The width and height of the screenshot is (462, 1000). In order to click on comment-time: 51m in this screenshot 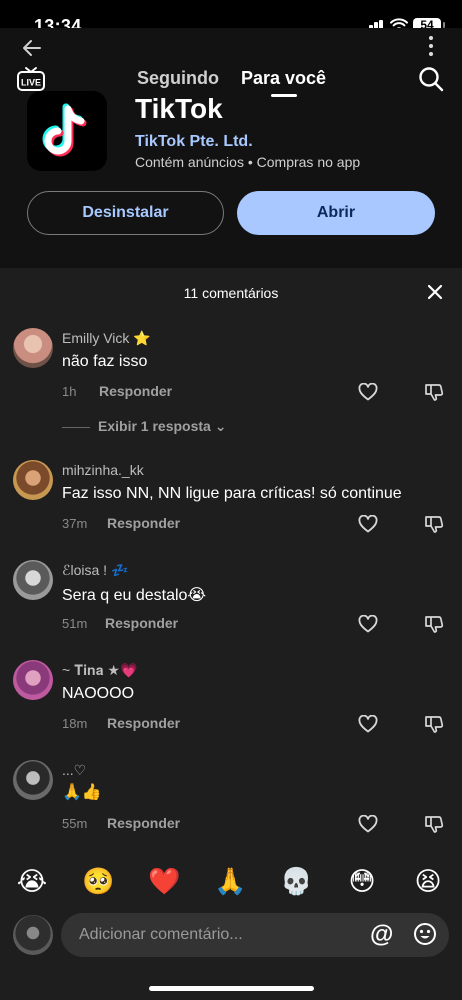, I will do `click(75, 623)`.